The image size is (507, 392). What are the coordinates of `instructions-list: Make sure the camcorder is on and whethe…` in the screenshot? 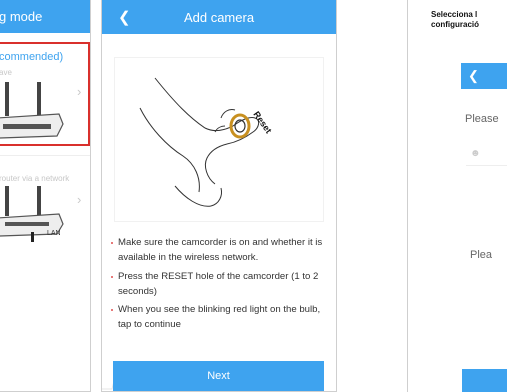 It's located at (218, 286).